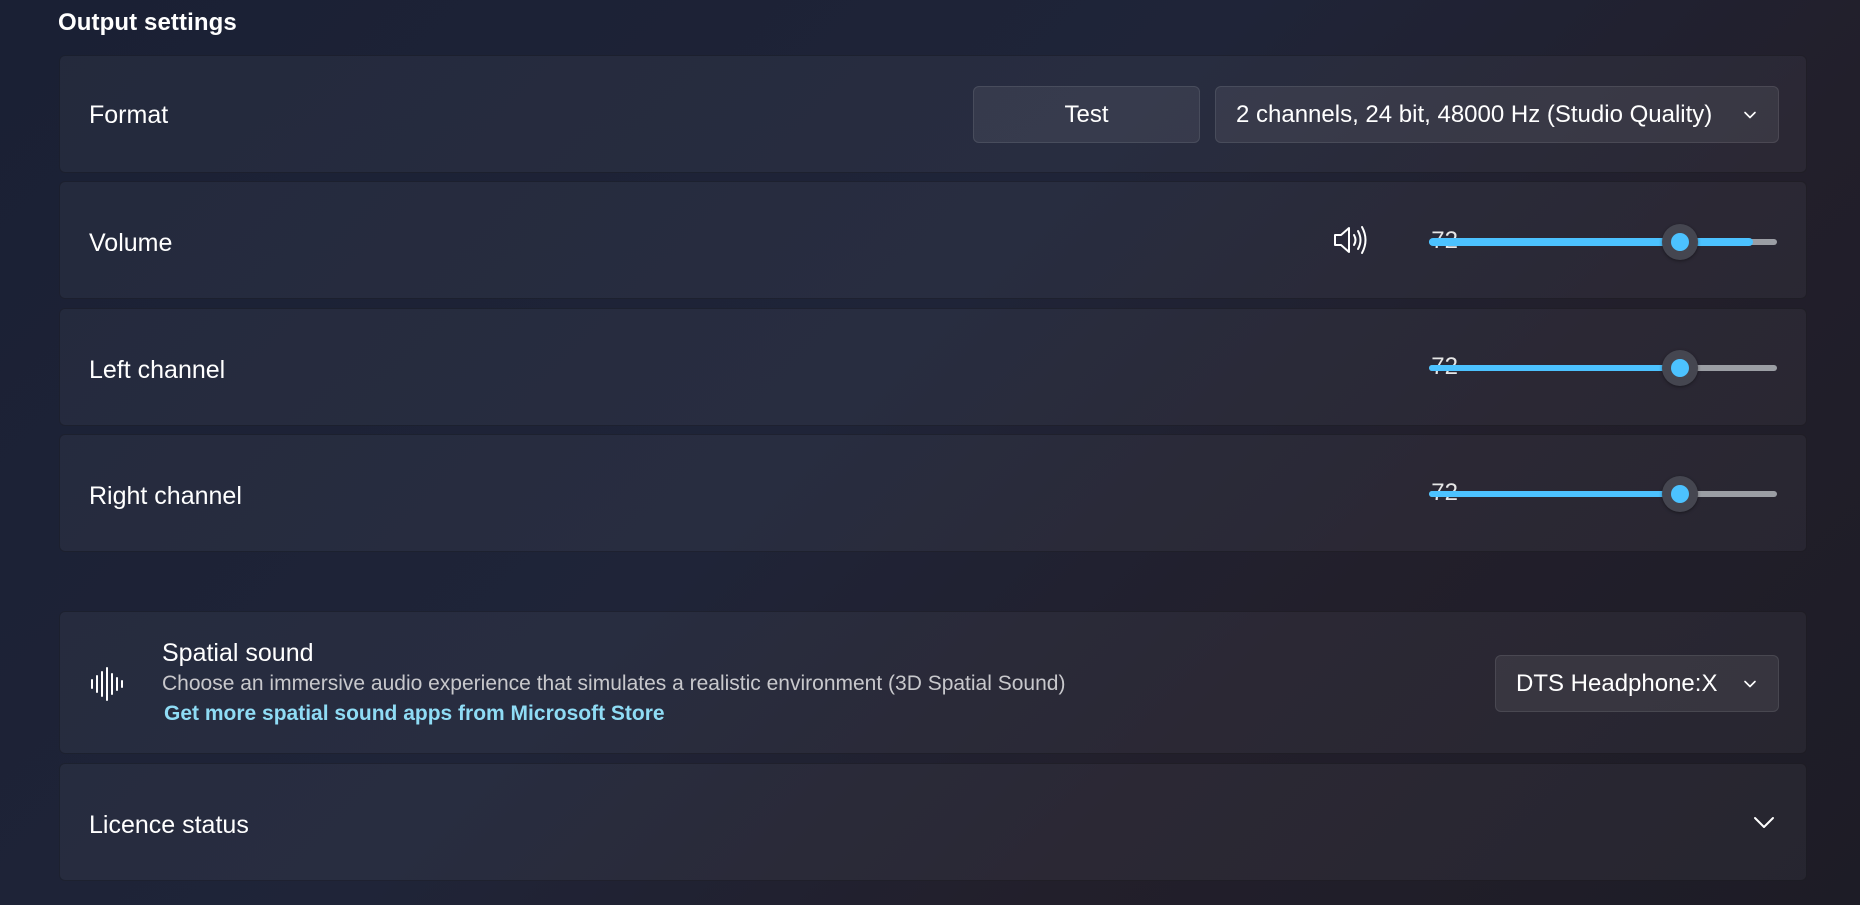  What do you see at coordinates (933, 240) in the screenshot?
I see `volume-card: Volume 72` at bounding box center [933, 240].